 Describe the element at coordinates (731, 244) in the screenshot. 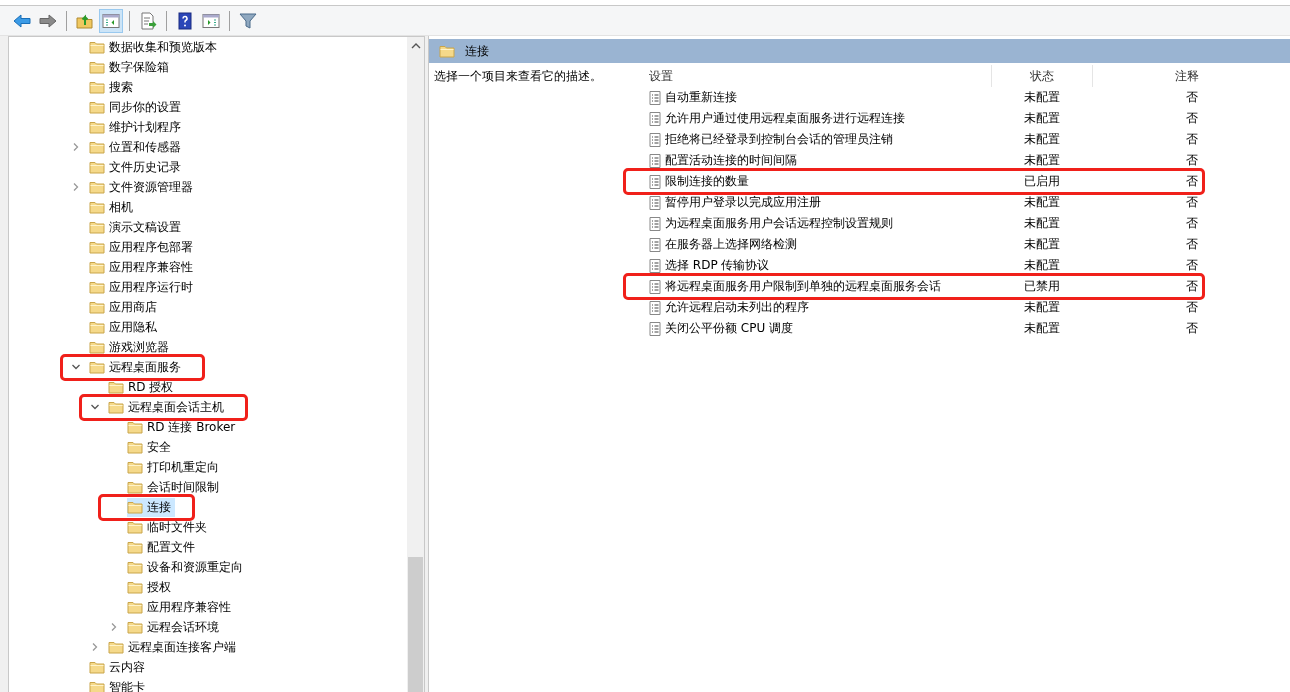

I see `setting-name: 在服务器上选择网络检测` at that location.